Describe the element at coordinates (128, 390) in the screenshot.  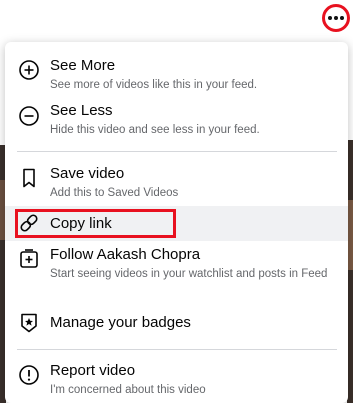
I see `menu-item-description: I'm concerned about this video` at that location.